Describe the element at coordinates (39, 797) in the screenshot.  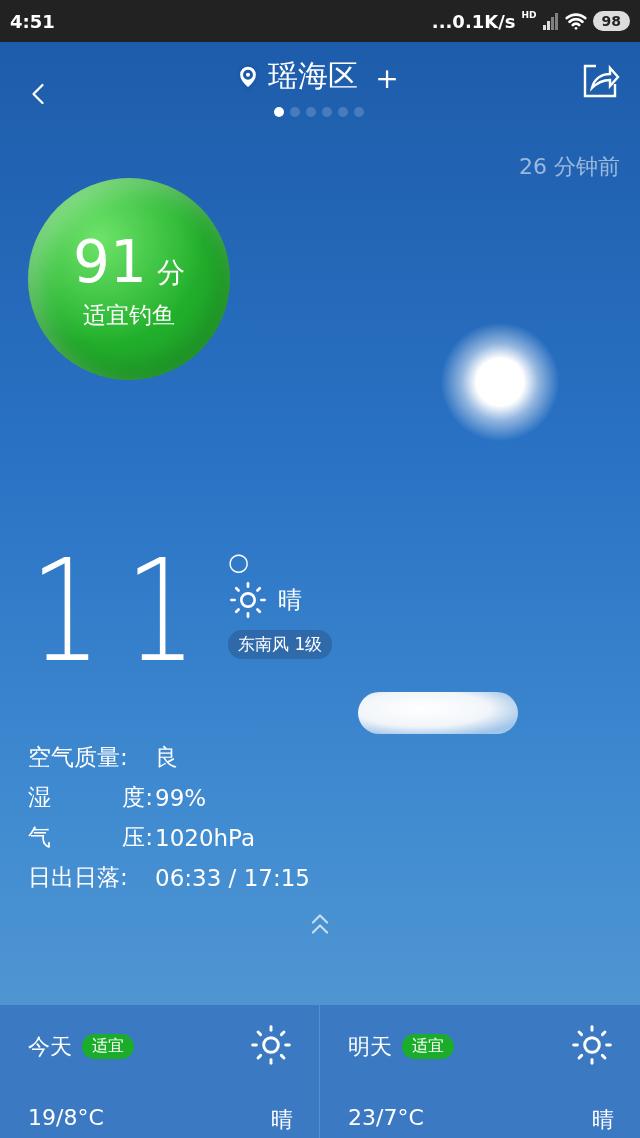
I see `detail-label: 湿` at that location.